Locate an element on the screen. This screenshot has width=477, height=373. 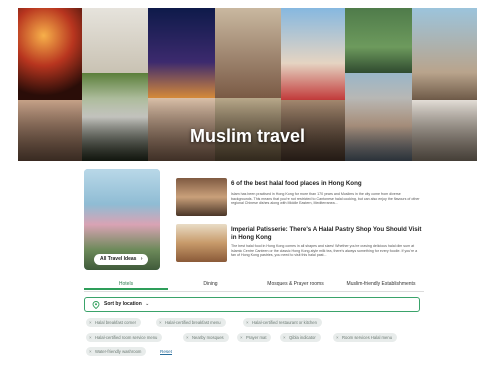
filter-chip: × Halal-certified restaurant or kitchen is located at coordinates (282, 322).